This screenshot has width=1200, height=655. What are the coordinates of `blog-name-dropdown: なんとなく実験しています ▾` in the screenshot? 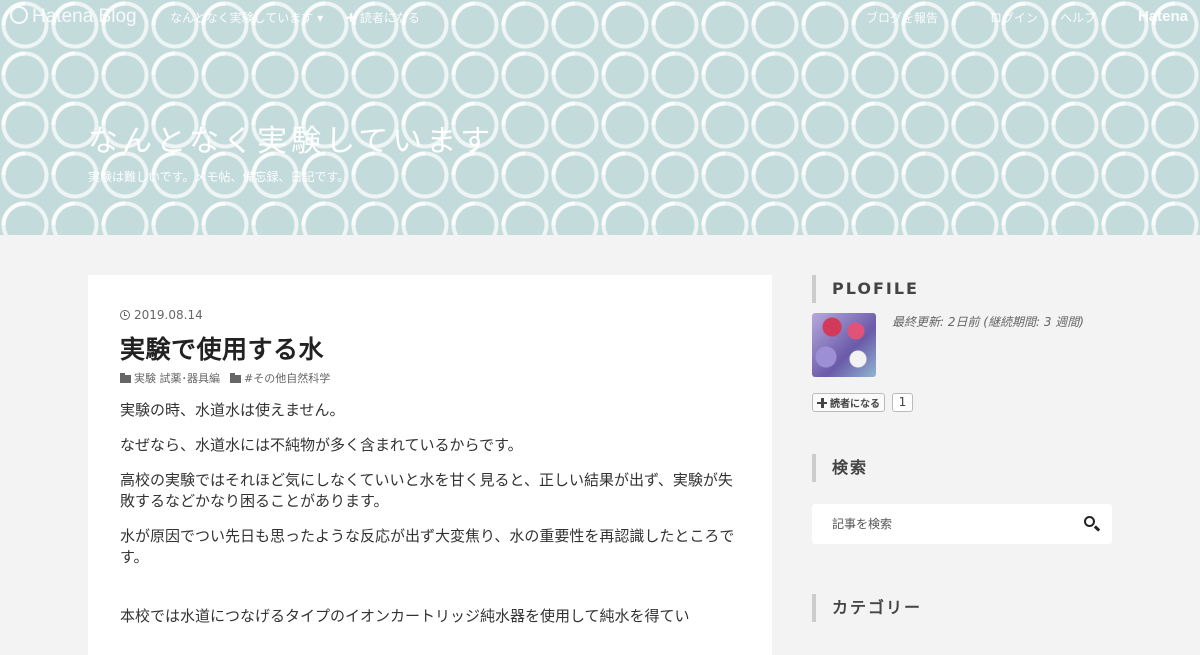 It's located at (246, 17).